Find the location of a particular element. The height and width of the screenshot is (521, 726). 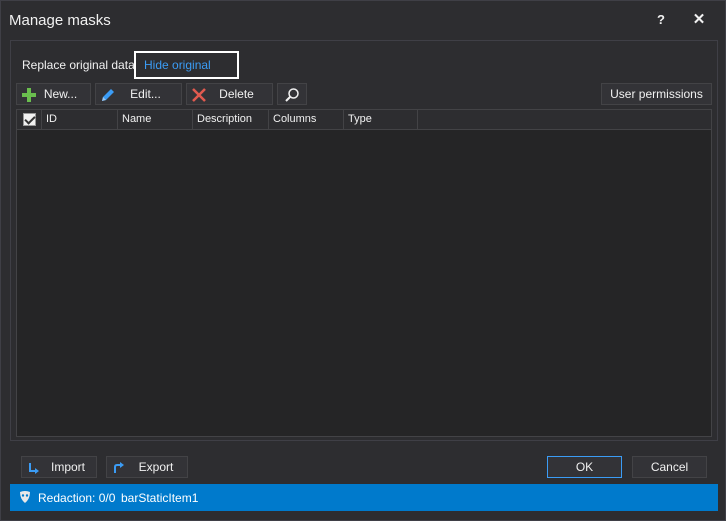

export-button: Export is located at coordinates (147, 467).